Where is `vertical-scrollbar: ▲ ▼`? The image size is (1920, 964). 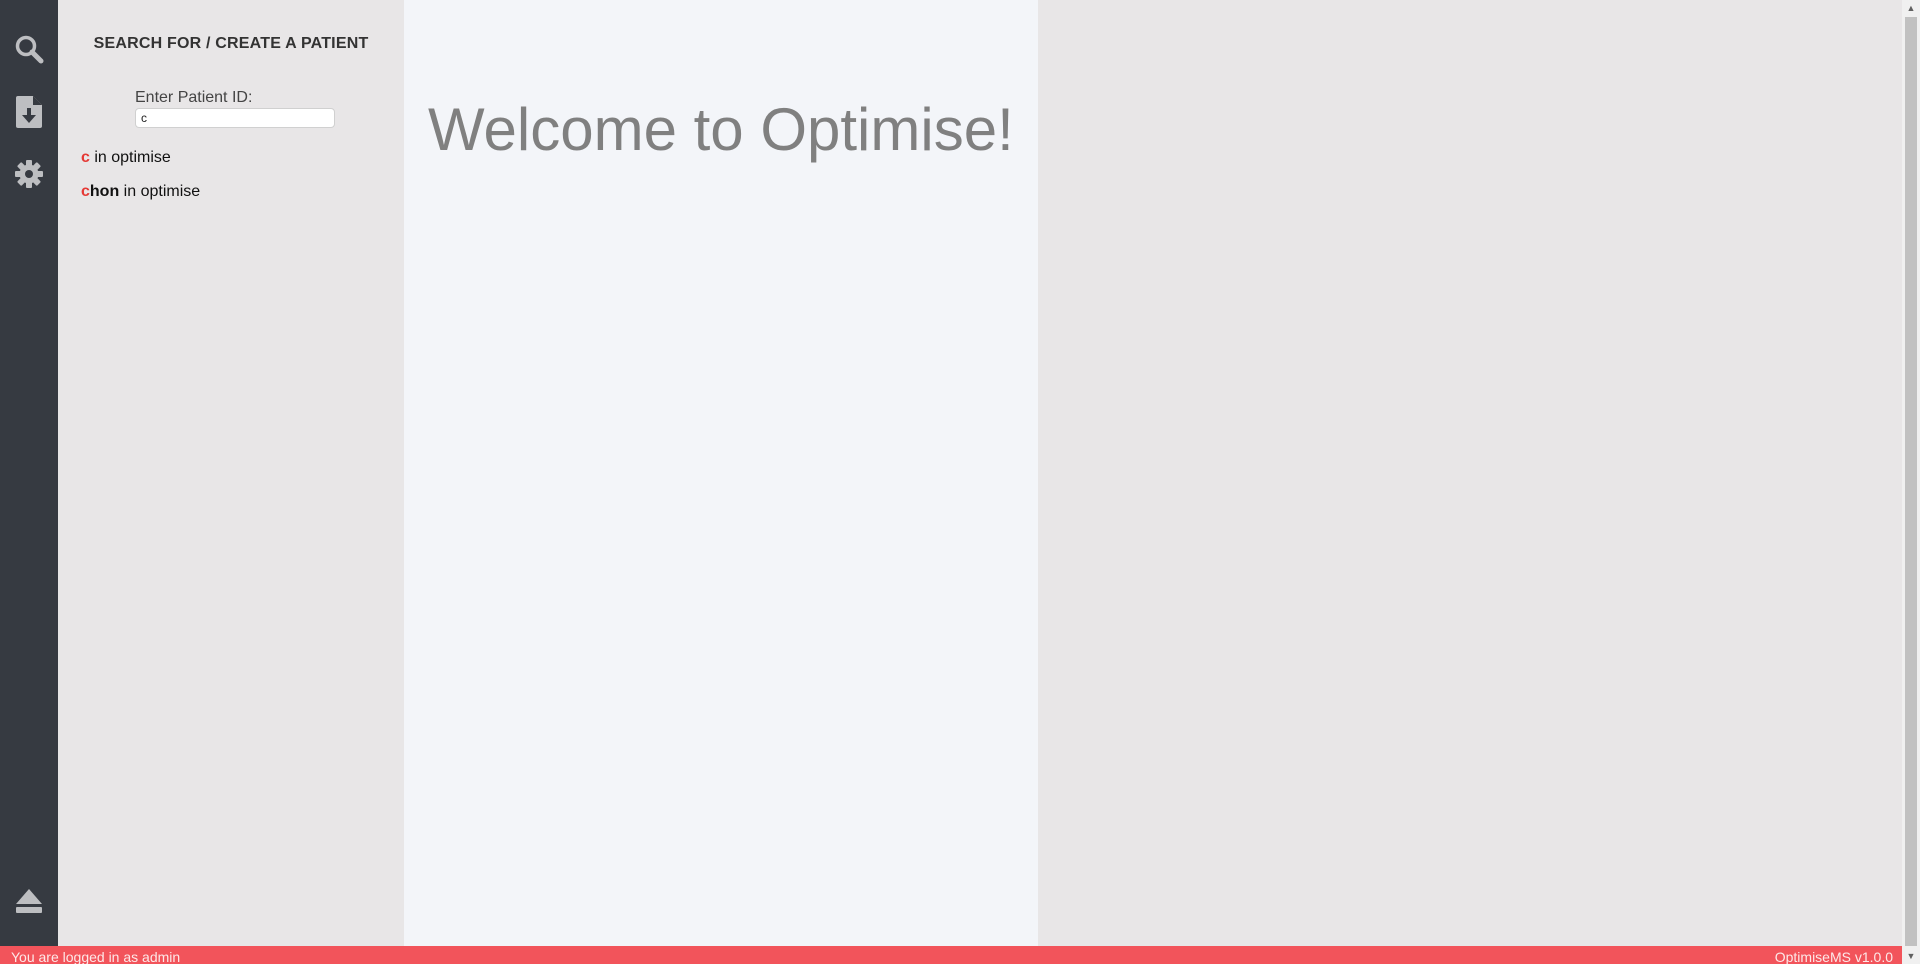
vertical-scrollbar: ▲ ▼ is located at coordinates (1911, 482).